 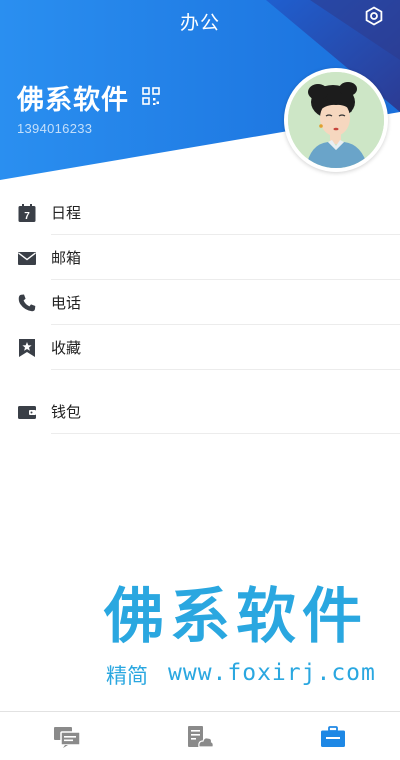 What do you see at coordinates (200, 212) in the screenshot?
I see `menu-item-schedule: 7 日程` at bounding box center [200, 212].